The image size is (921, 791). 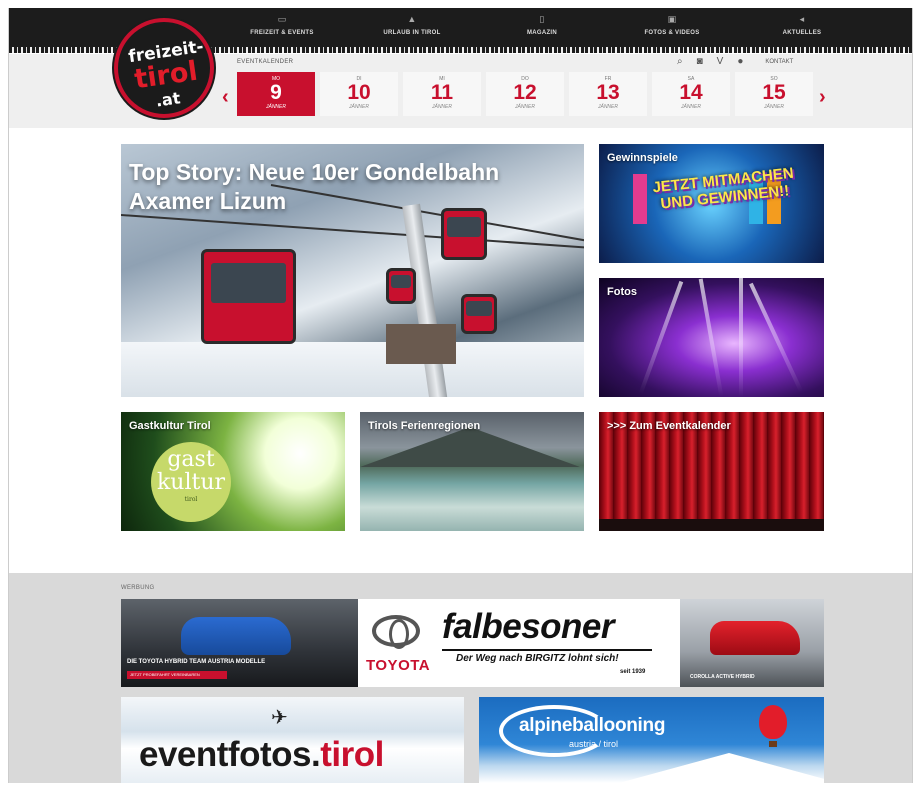 I want to click on calendar-day: FR 13 JÄNNER, so click(x=608, y=94).